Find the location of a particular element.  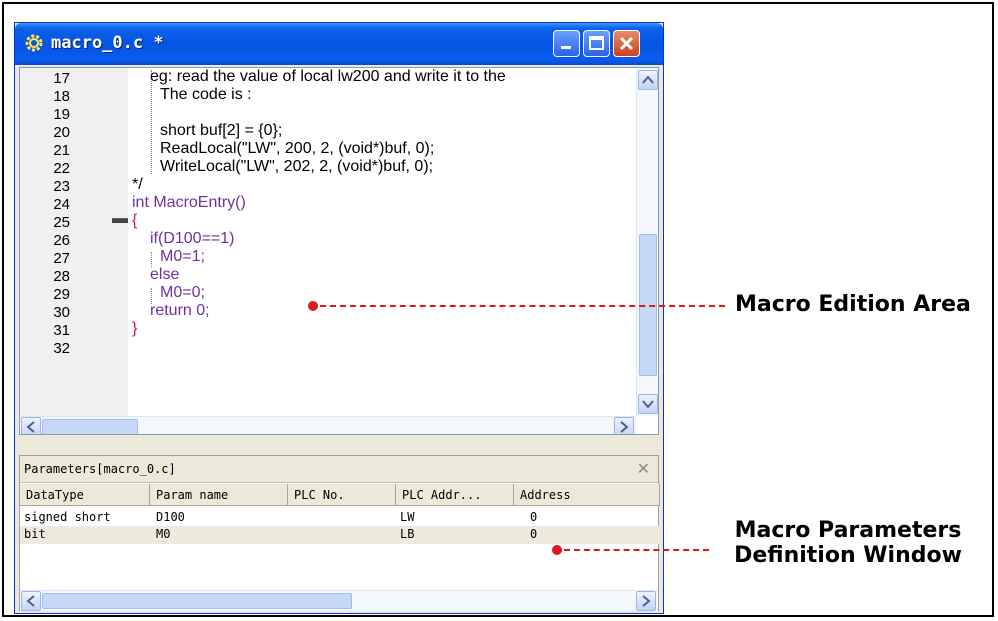

horizontal-scrollbar is located at coordinates (328, 425).